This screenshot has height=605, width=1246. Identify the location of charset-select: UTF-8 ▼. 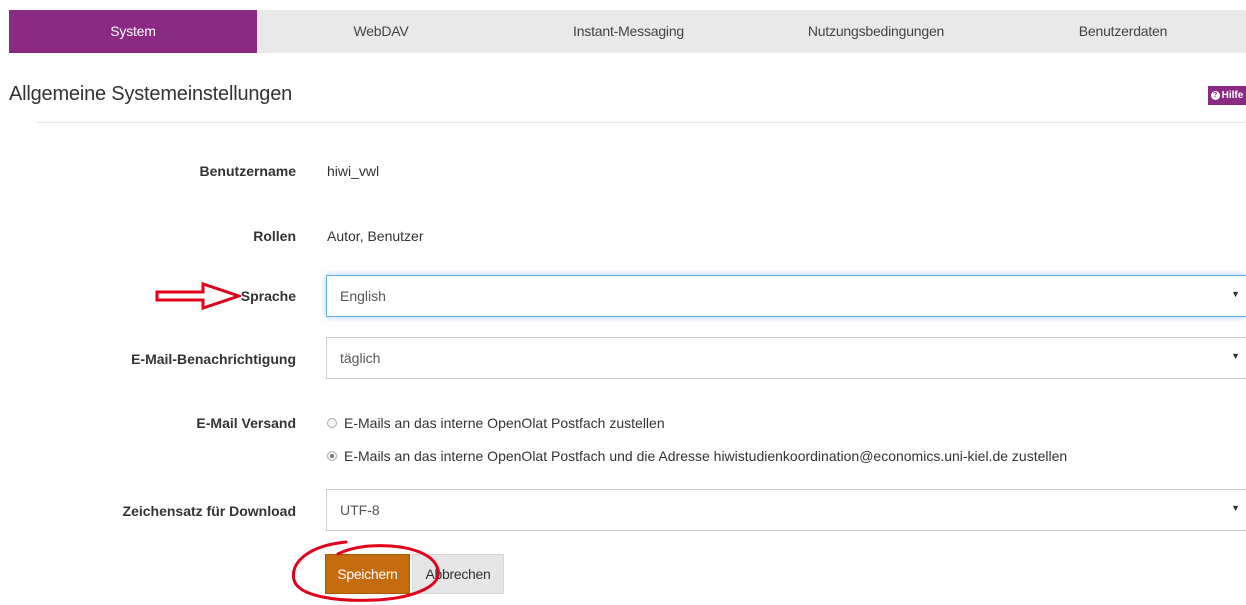
(786, 510).